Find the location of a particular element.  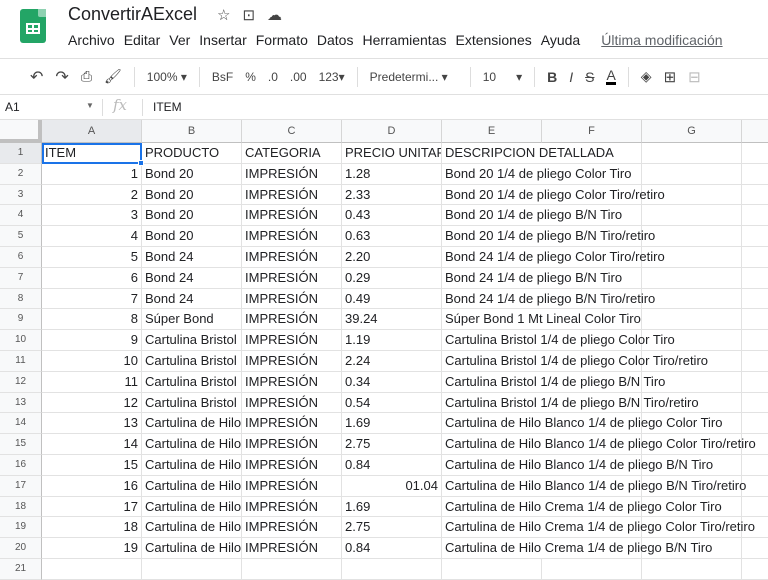

merge-cells-icon: ⊟ is located at coordinates (694, 77).